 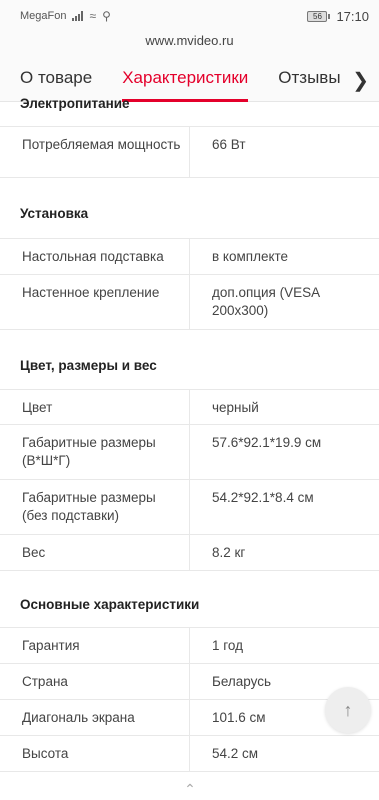 What do you see at coordinates (235, 753) in the screenshot?
I see `spec-value: 54.2 см` at bounding box center [235, 753].